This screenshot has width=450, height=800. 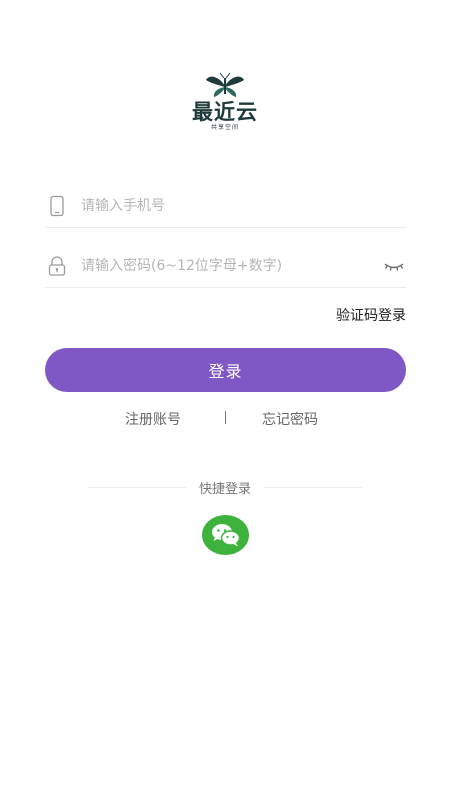 What do you see at coordinates (371, 315) in the screenshot?
I see `sms-login-link: 验证码登录` at bounding box center [371, 315].